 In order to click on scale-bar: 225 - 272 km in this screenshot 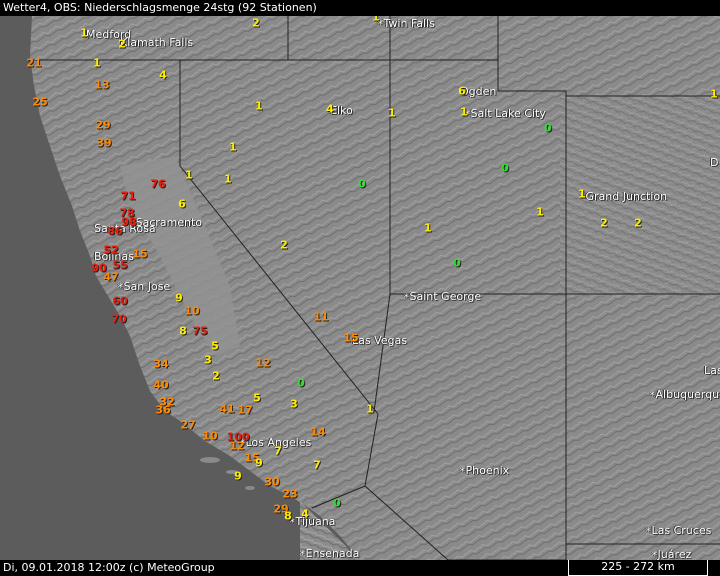, I will do `click(638, 568)`.